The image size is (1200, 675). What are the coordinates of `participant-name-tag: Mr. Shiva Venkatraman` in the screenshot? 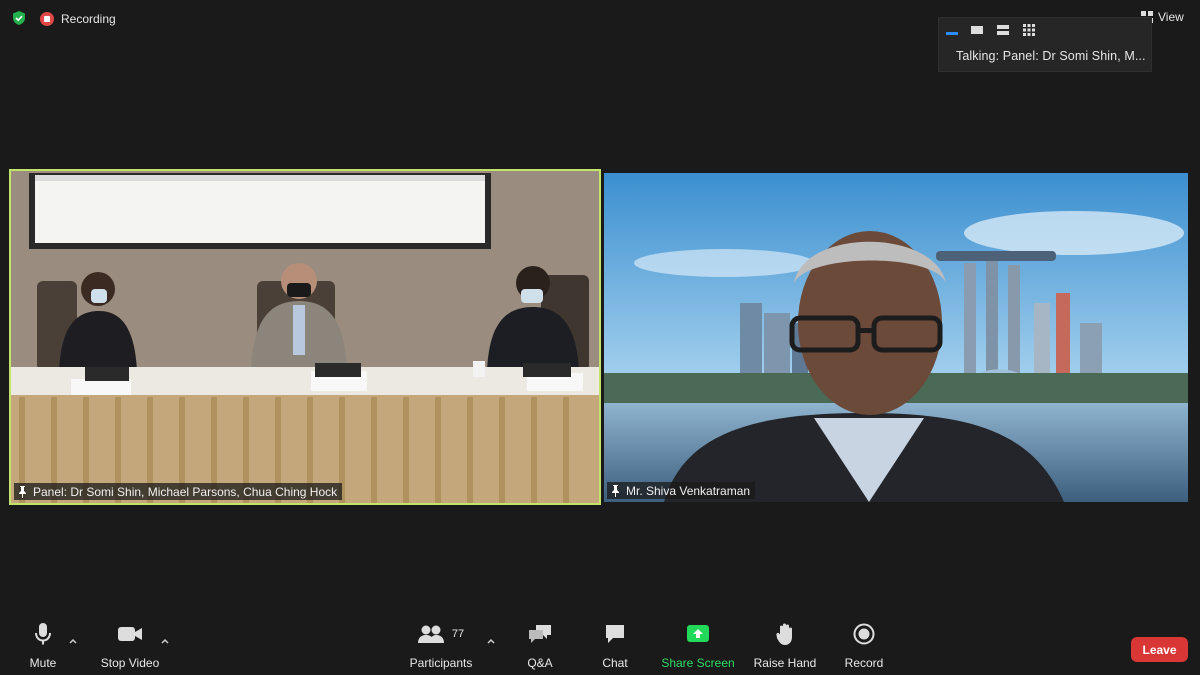 It's located at (681, 490).